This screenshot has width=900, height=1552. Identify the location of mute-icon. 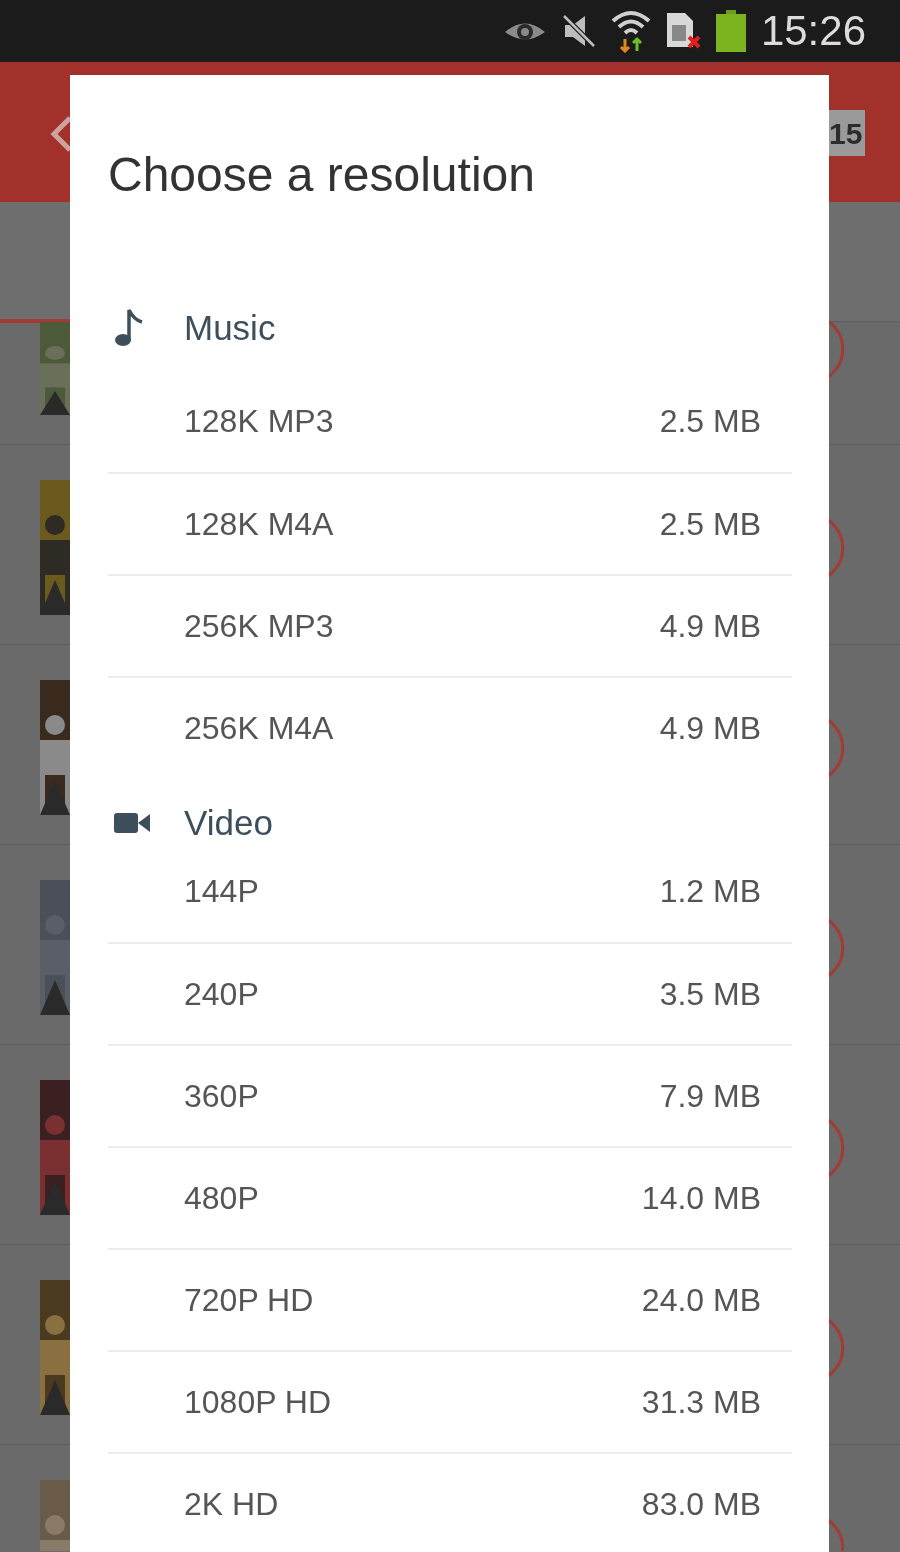
(578, 31).